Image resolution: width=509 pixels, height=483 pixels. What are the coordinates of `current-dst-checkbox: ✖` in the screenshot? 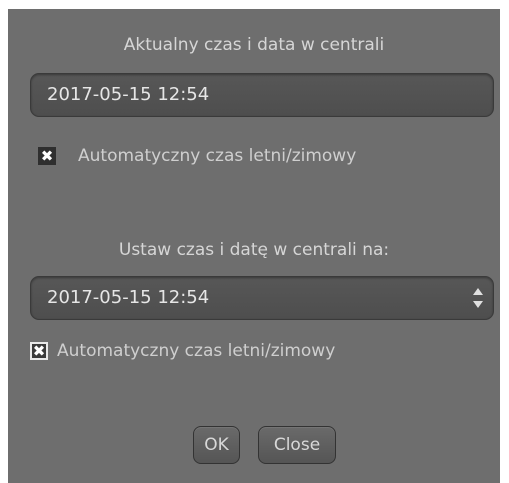 It's located at (47, 156).